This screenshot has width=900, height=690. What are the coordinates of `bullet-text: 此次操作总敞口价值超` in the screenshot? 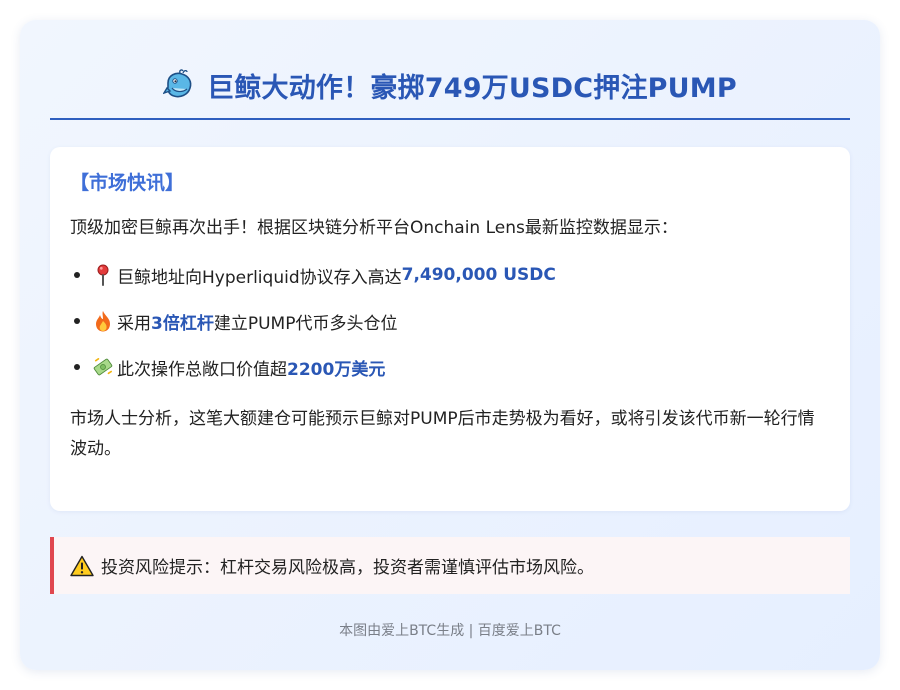 It's located at (202, 369).